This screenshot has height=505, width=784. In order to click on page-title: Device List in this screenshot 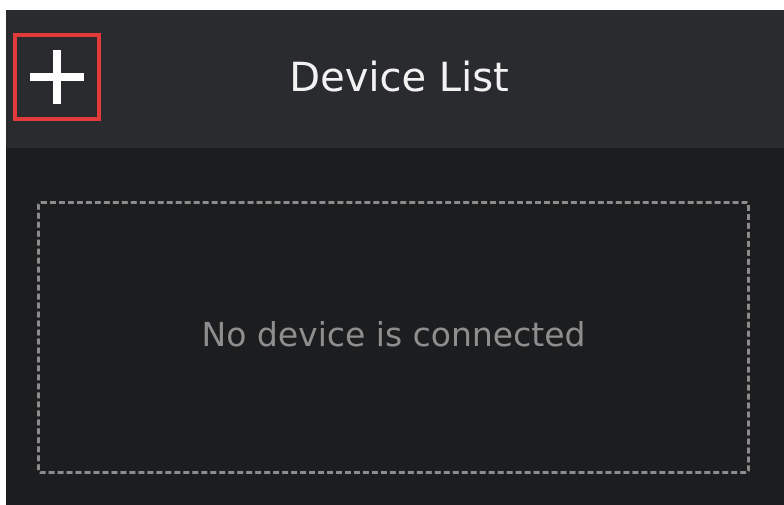, I will do `click(399, 78)`.